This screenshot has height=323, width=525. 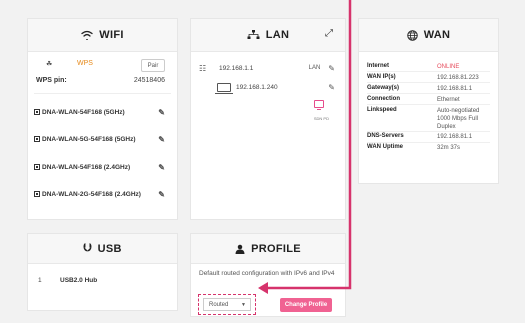 I want to click on ssid-label: DNA-WLAN-2G-54F168 (2.4GHz), so click(x=91, y=194).